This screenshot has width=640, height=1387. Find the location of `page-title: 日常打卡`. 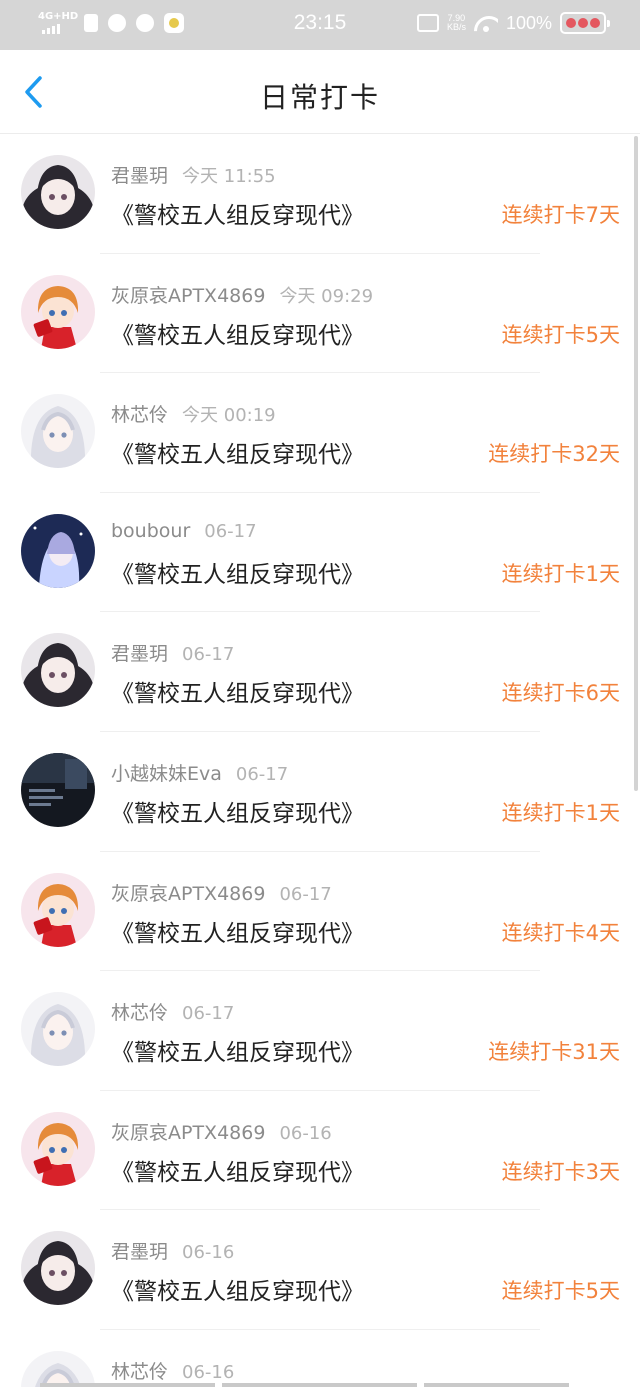

page-title: 日常打卡 is located at coordinates (319, 97).